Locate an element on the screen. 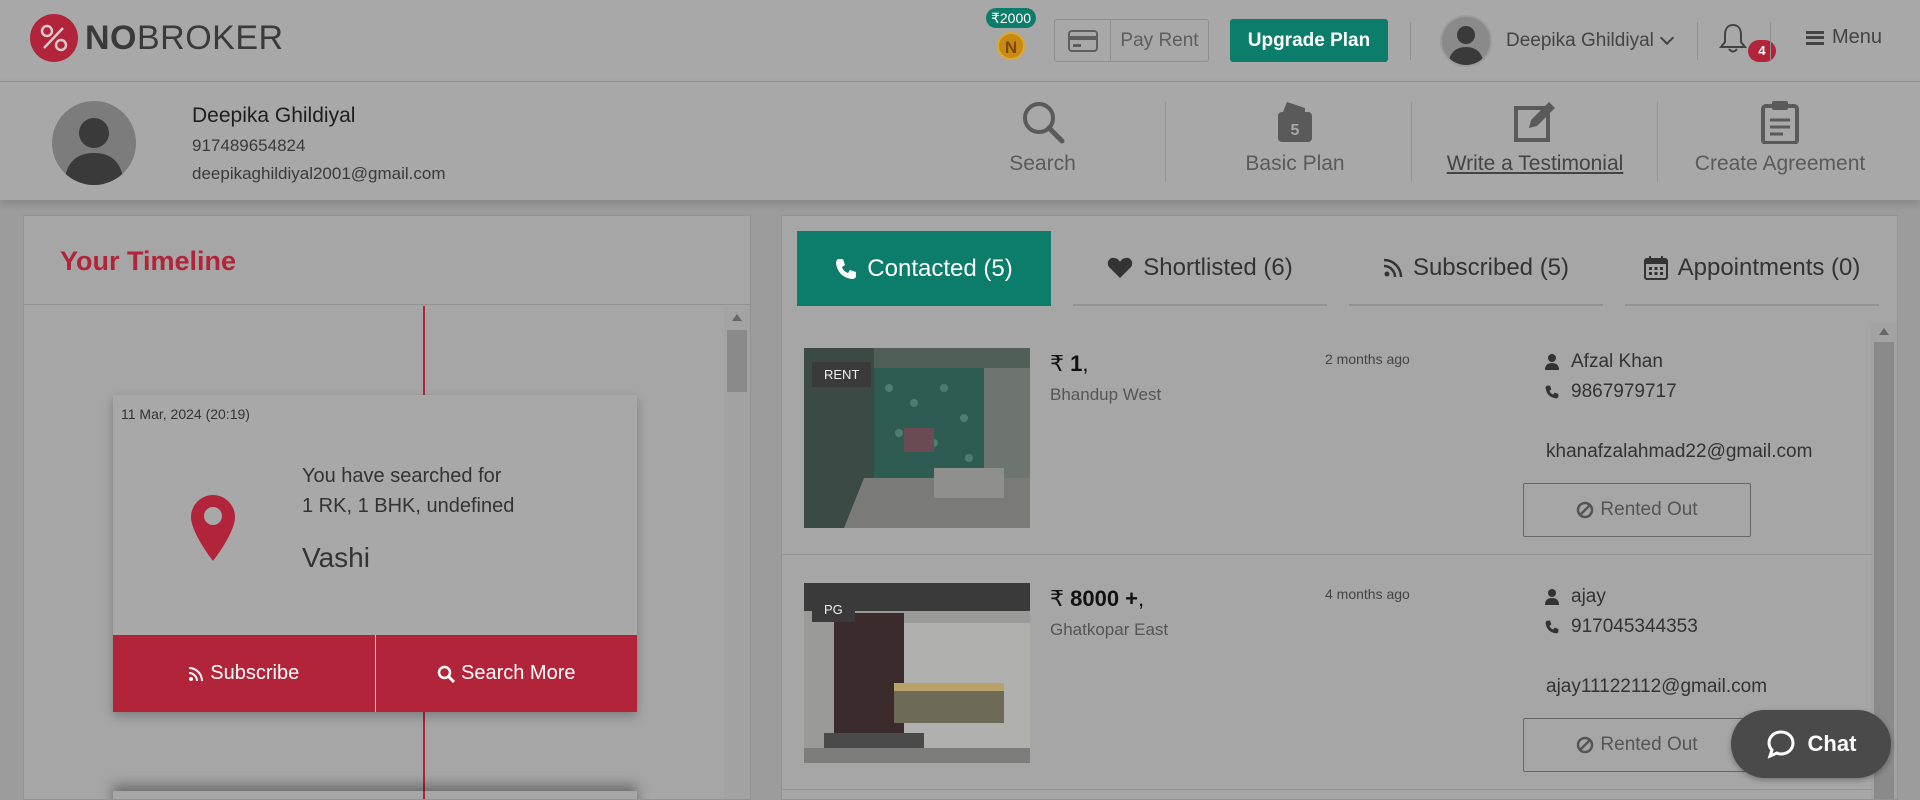 The image size is (1920, 800). tab-subscribed: Subscribed (5) is located at coordinates (1476, 268).